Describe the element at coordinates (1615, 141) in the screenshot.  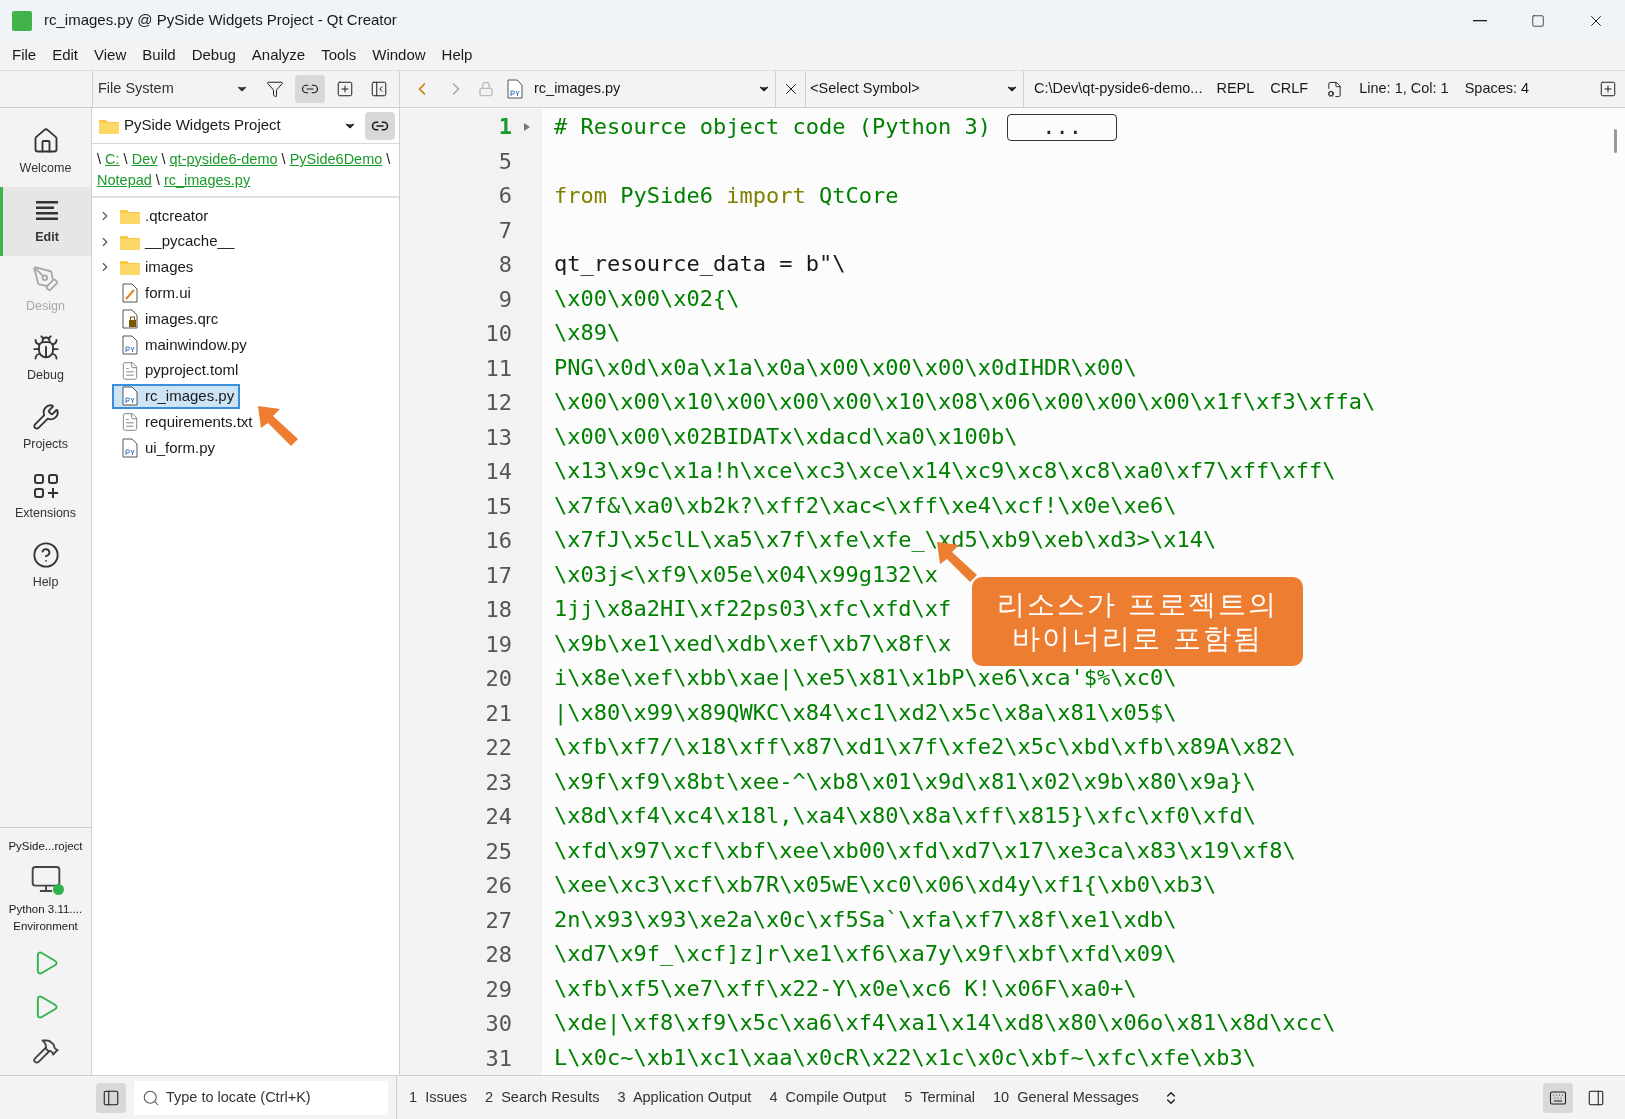
I see `scrollbar` at that location.